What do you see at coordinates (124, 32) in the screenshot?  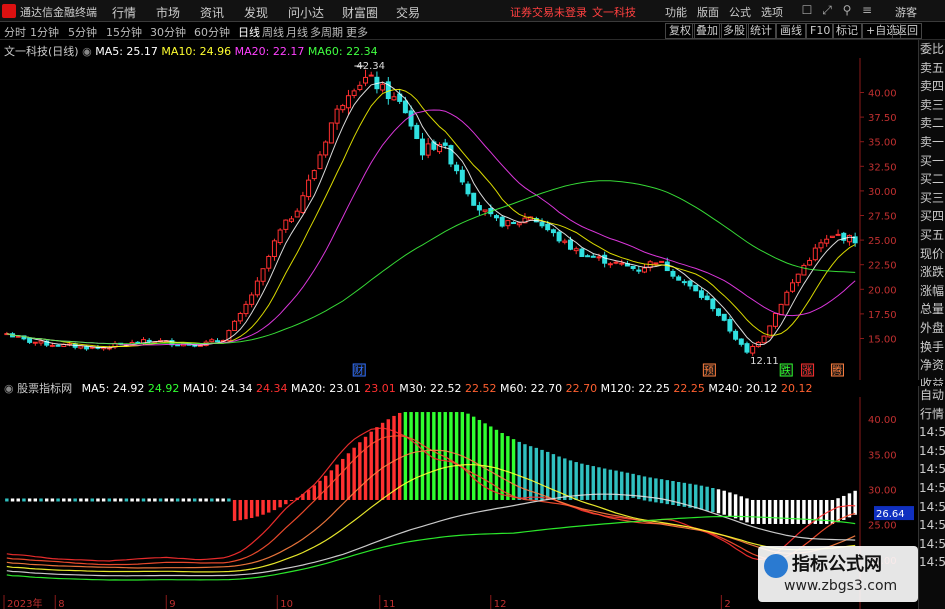 I see `period-15min: 15分钟` at bounding box center [124, 32].